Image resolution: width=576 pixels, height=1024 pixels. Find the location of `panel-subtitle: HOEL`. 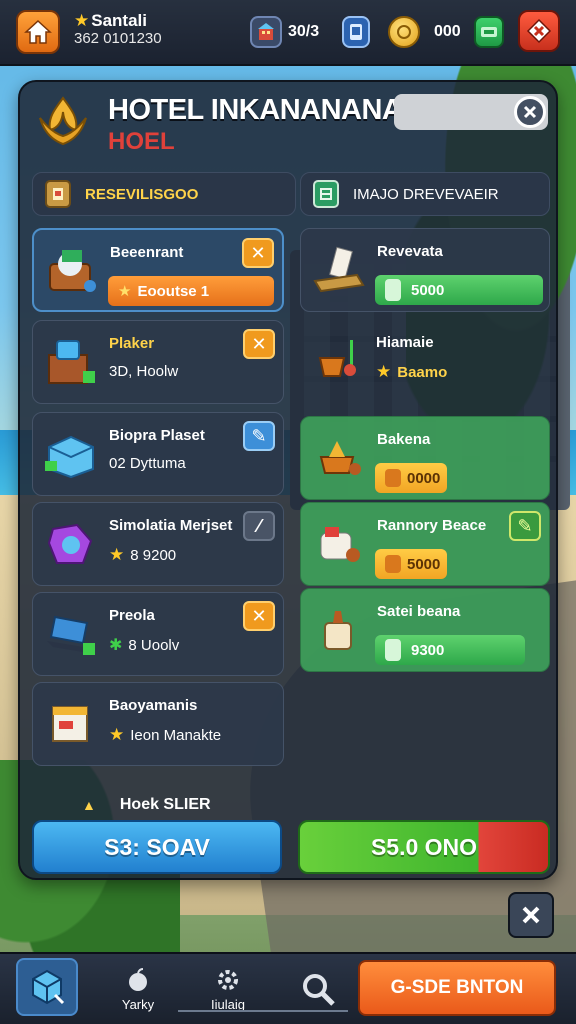

panel-subtitle: HOEL is located at coordinates (141, 141).